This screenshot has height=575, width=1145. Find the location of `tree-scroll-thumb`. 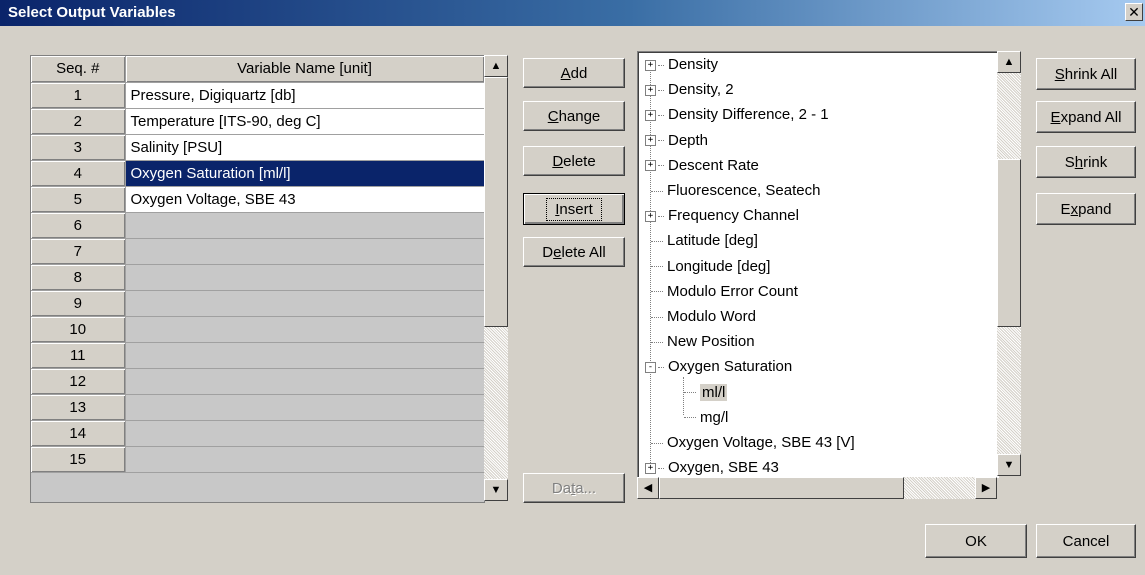

tree-scroll-thumb is located at coordinates (1009, 243).